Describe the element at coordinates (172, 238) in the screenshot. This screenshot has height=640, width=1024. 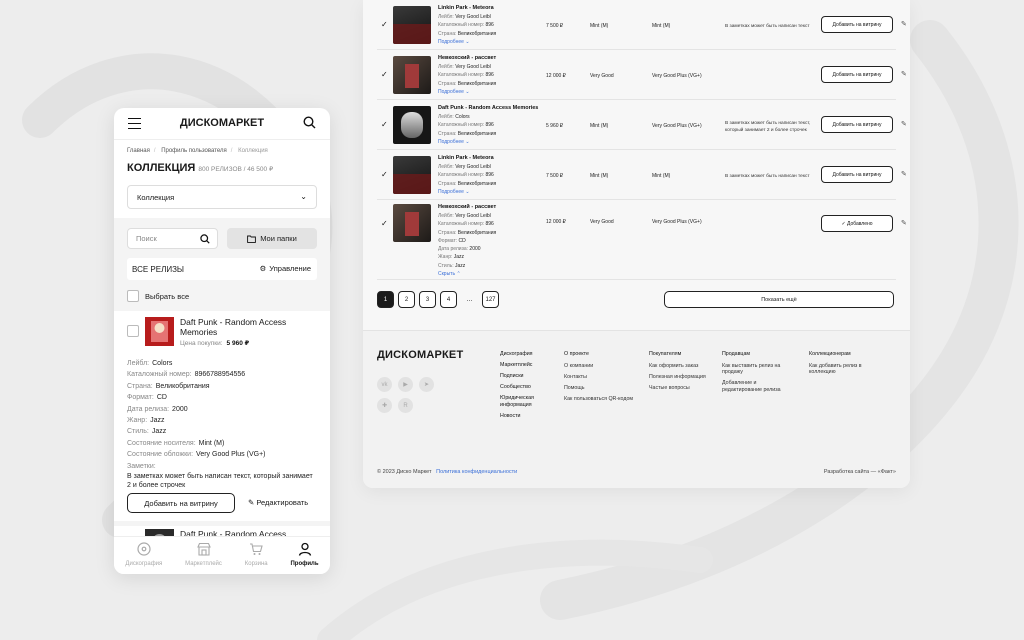
I see `search-input: Поиск` at that location.